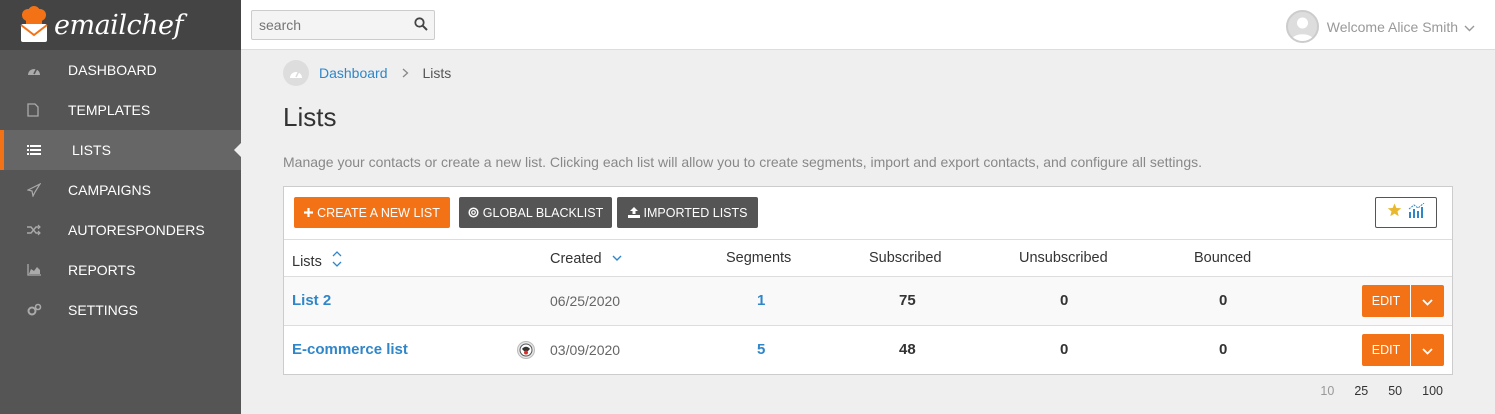  Describe the element at coordinates (1432, 391) in the screenshot. I see `page-size-100: 100` at that location.